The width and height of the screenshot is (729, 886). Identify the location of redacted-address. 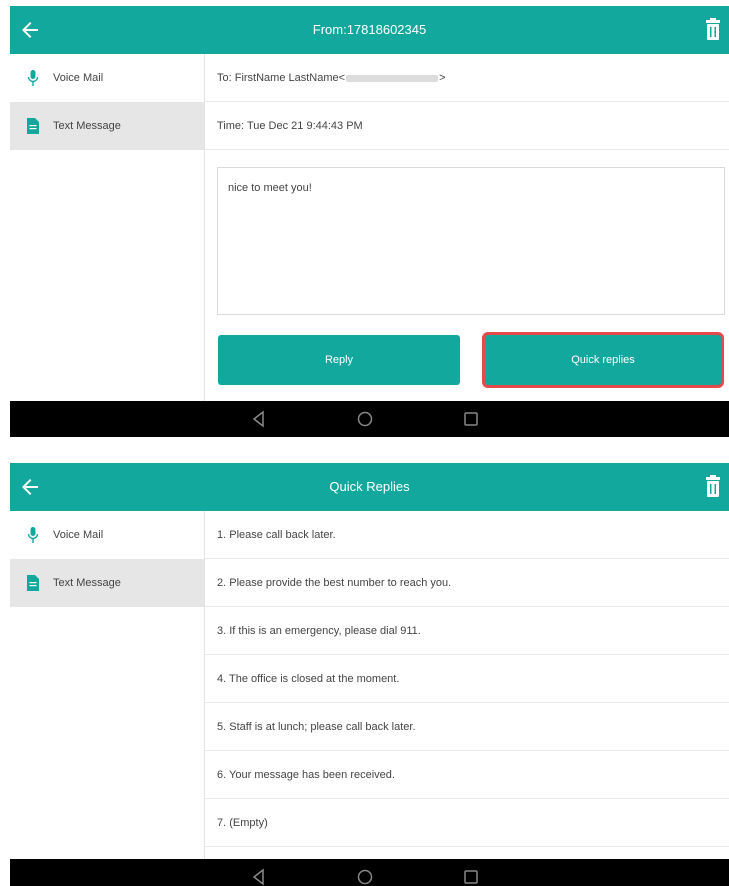
(392, 78).